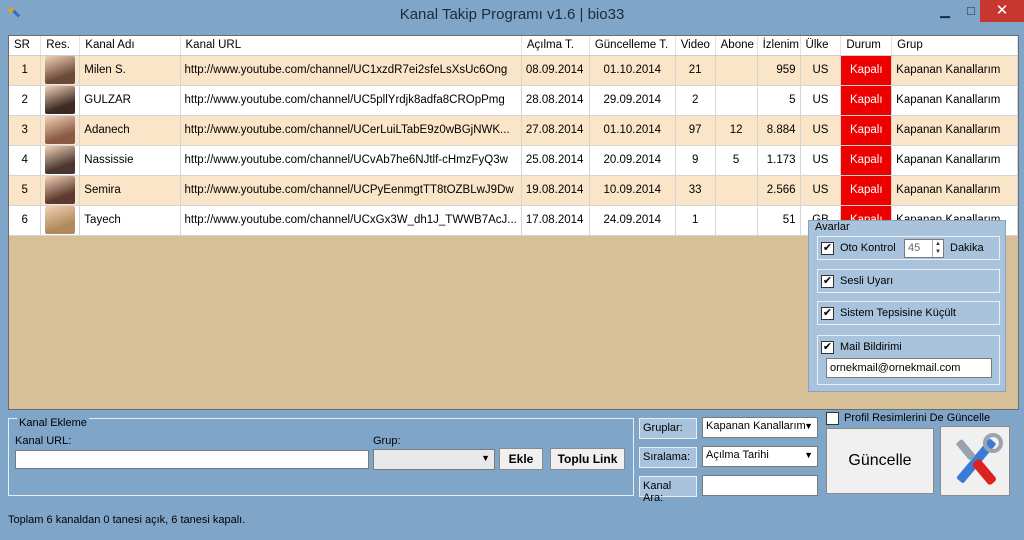  I want to click on column-header: Durum, so click(866, 46).